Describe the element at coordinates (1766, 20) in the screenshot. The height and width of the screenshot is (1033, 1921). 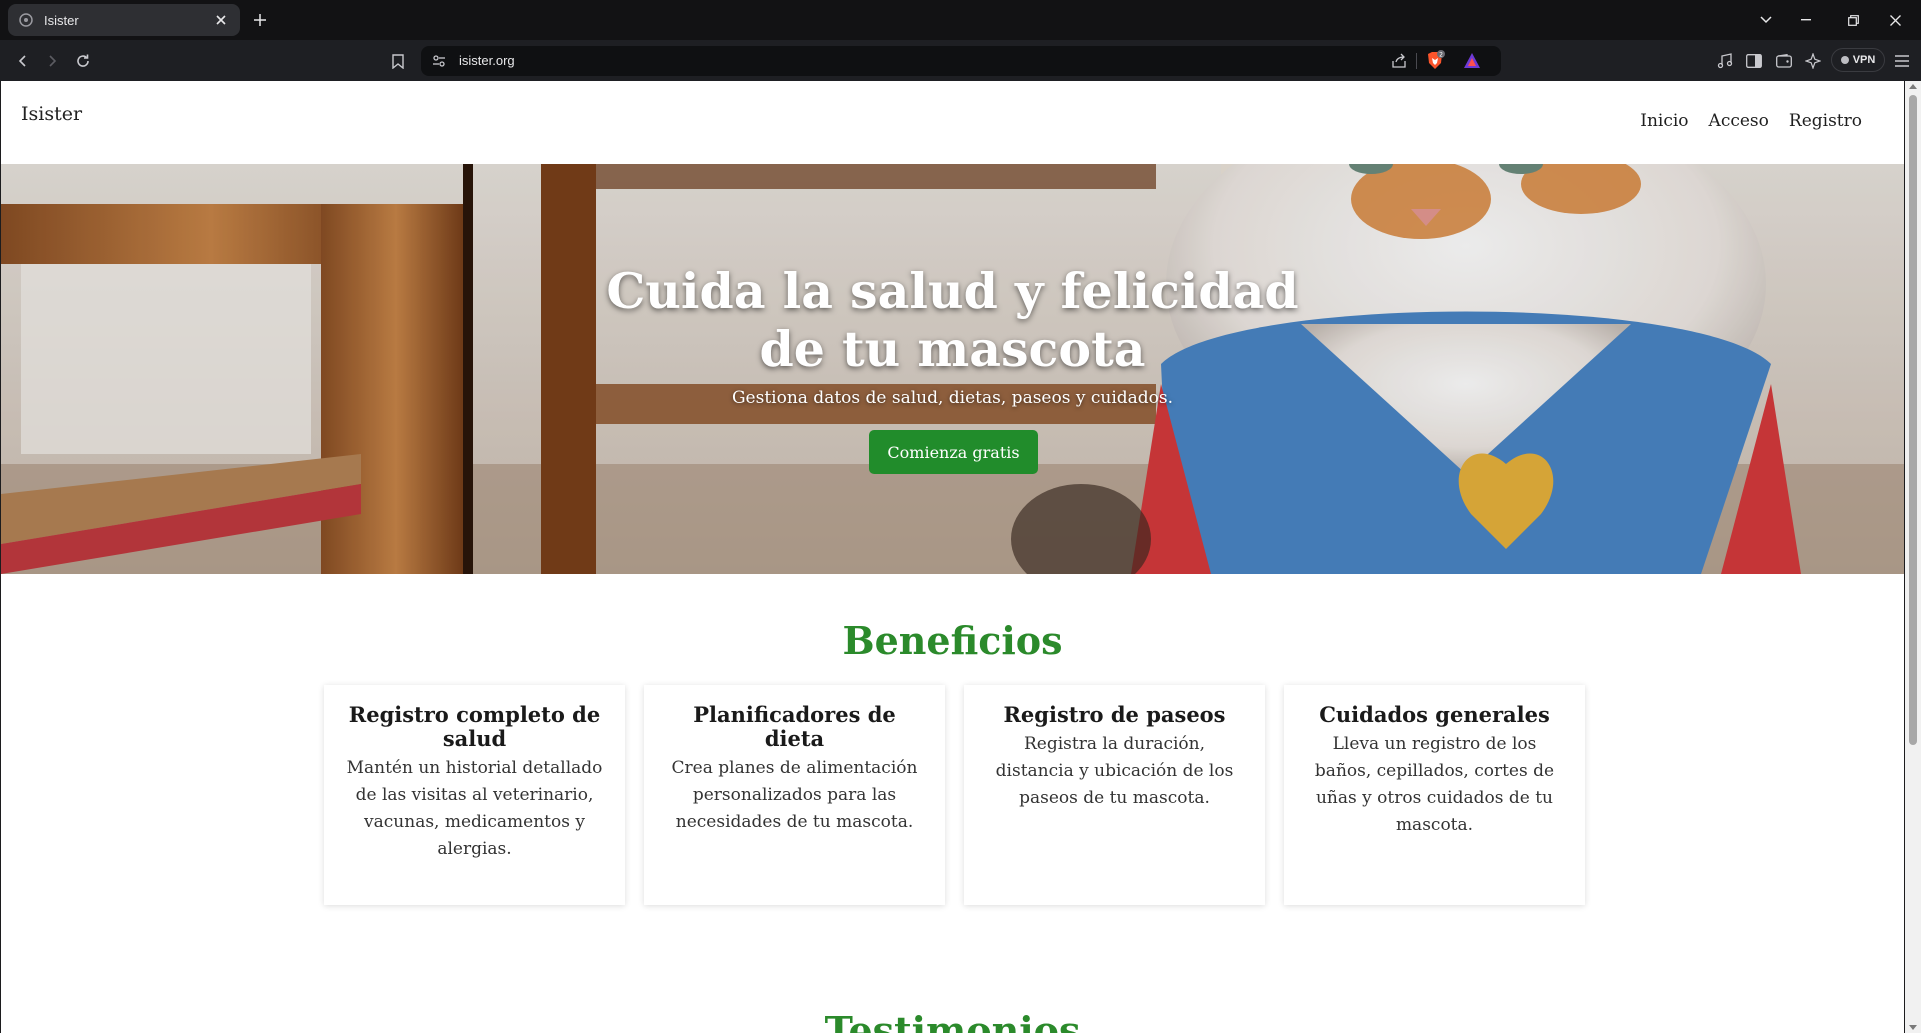
I see `tab-search-chevron-icon` at that location.